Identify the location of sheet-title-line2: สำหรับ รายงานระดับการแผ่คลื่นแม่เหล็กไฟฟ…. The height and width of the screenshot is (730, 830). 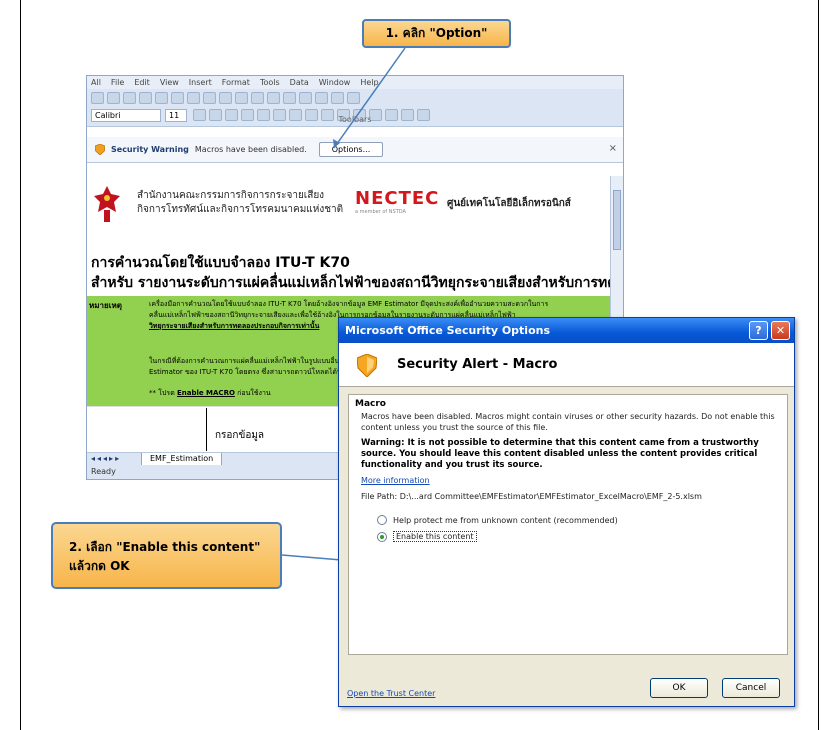
(351, 283).